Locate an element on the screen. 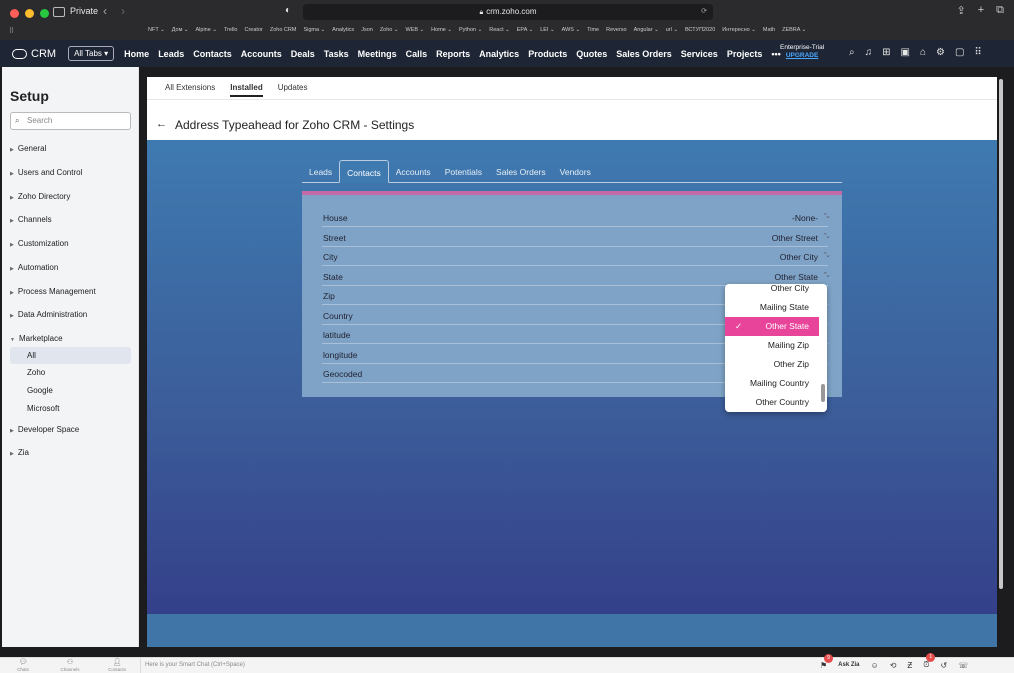 This screenshot has height=673, width=1014. menu-item-sales-orders: Sales Orders is located at coordinates (644, 54).